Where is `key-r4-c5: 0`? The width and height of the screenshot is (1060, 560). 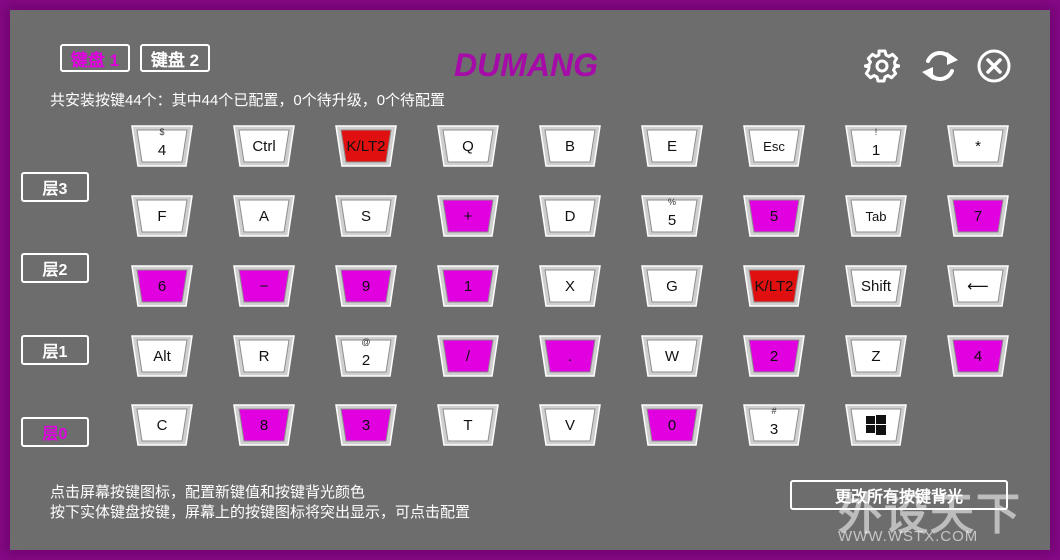
key-r4-c5: 0 is located at coordinates (672, 425).